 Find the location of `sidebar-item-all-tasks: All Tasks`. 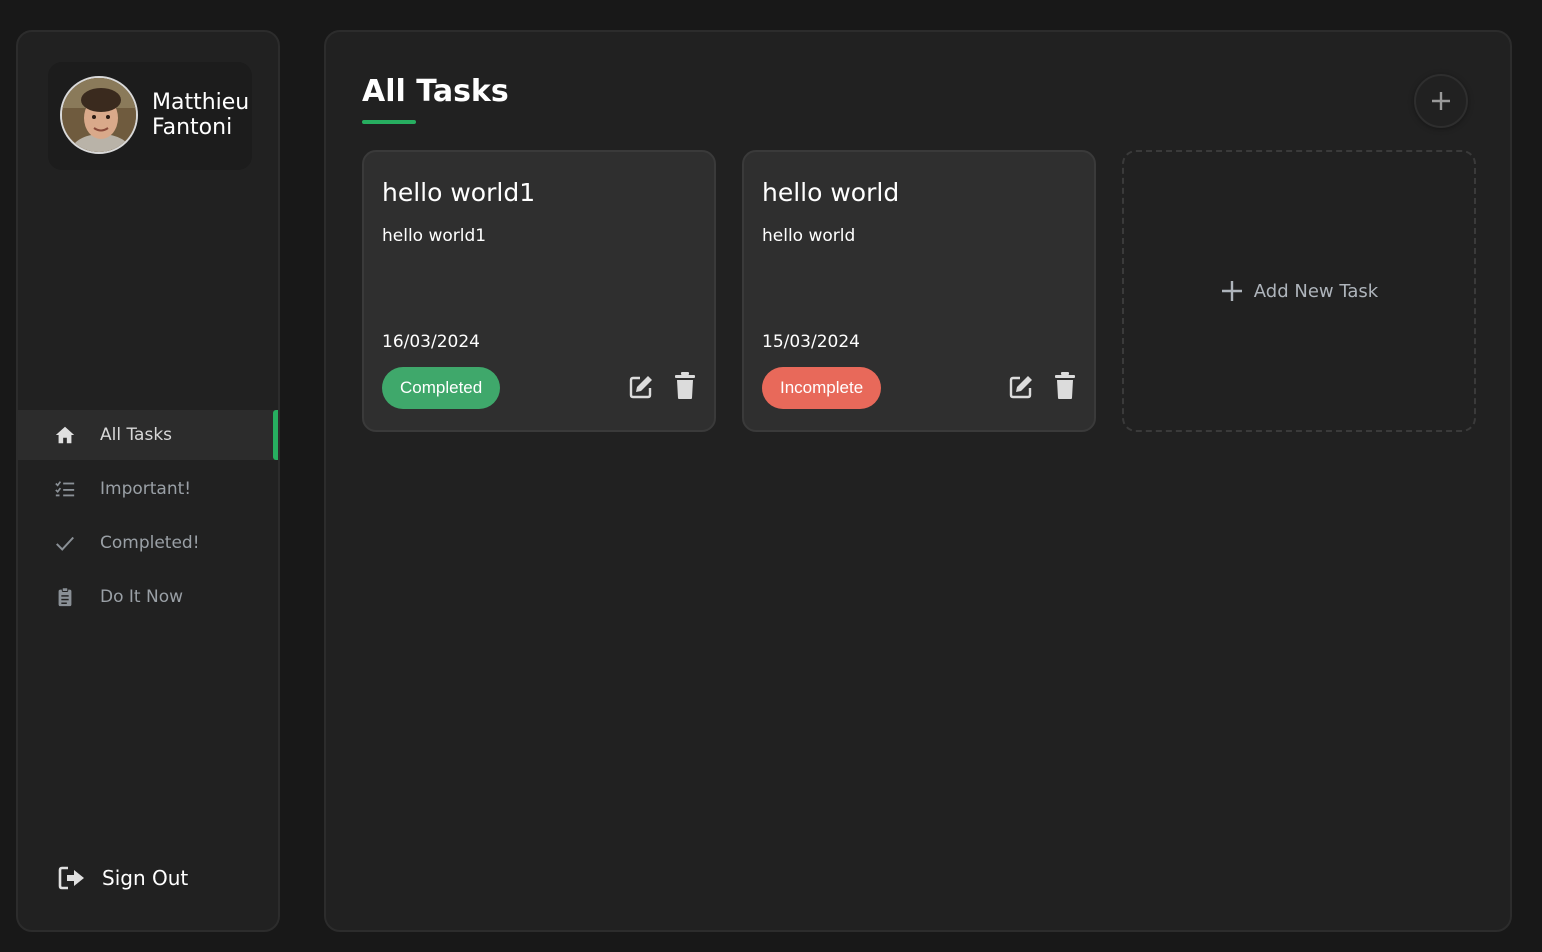

sidebar-item-all-tasks: All Tasks is located at coordinates (148, 435).